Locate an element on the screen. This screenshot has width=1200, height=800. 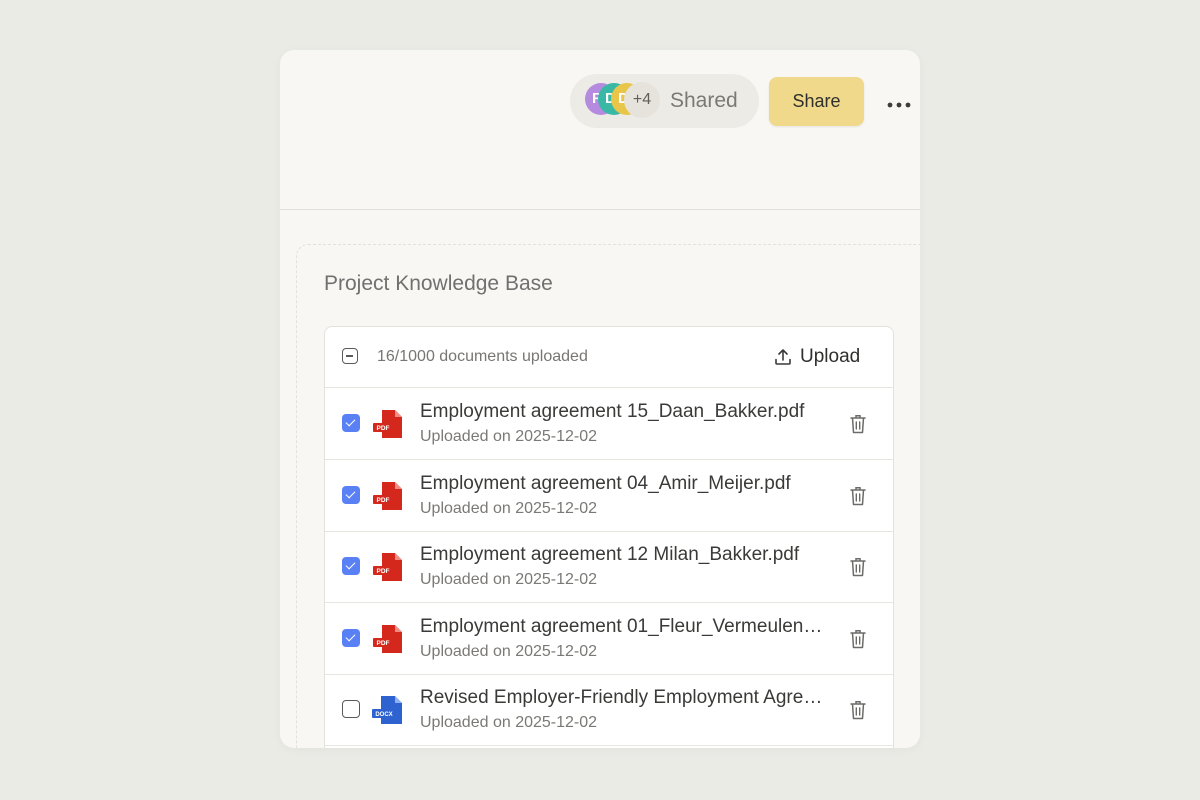
upload-button: Upload is located at coordinates (823, 357).